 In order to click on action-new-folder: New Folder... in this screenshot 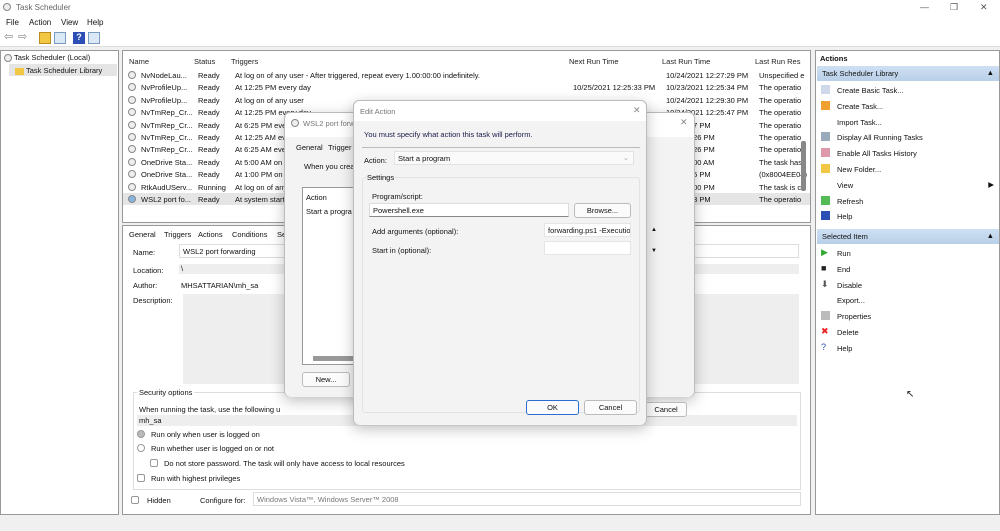, I will do `click(907, 169)`.